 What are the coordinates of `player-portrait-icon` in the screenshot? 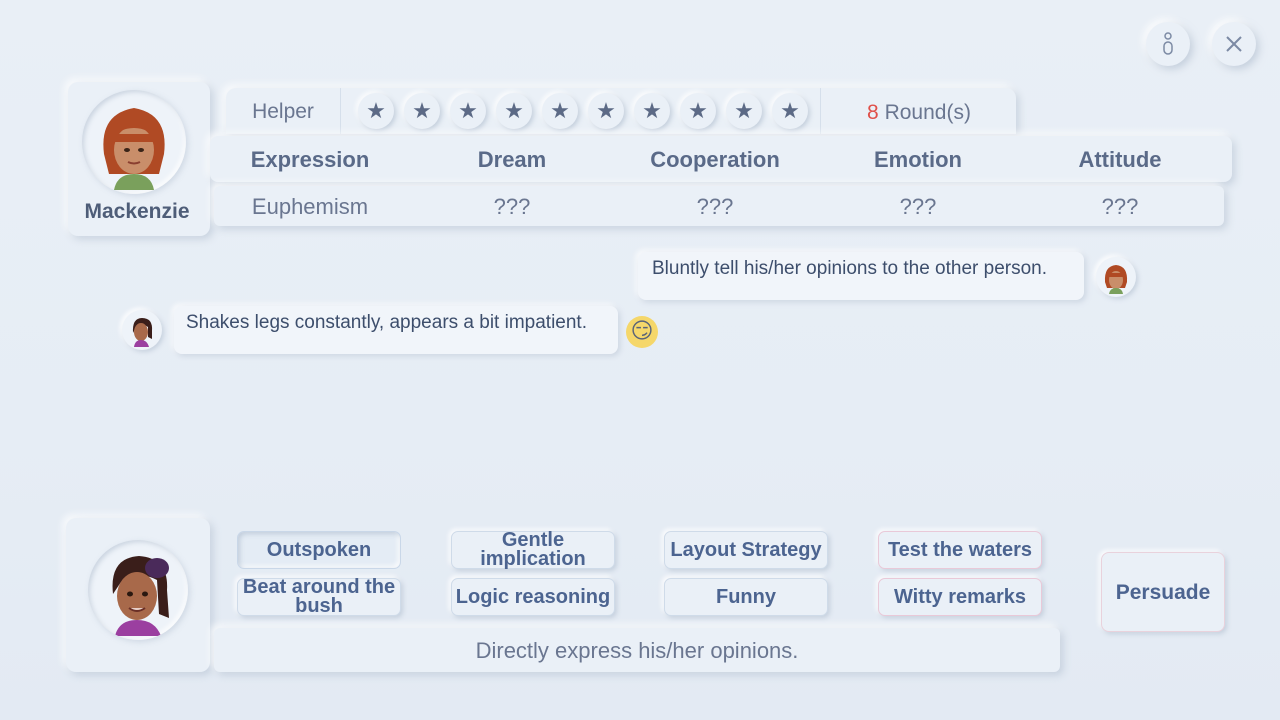 It's located at (140, 596).